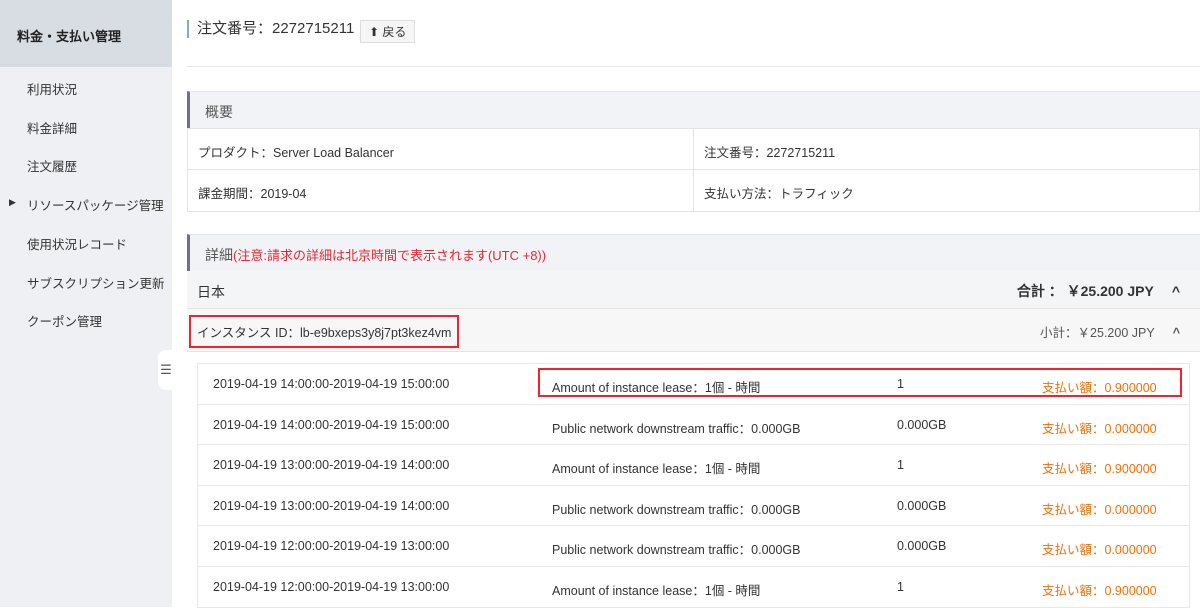  What do you see at coordinates (441, 190) in the screenshot?
I see `billing-period: 課金期間：2019-04` at bounding box center [441, 190].